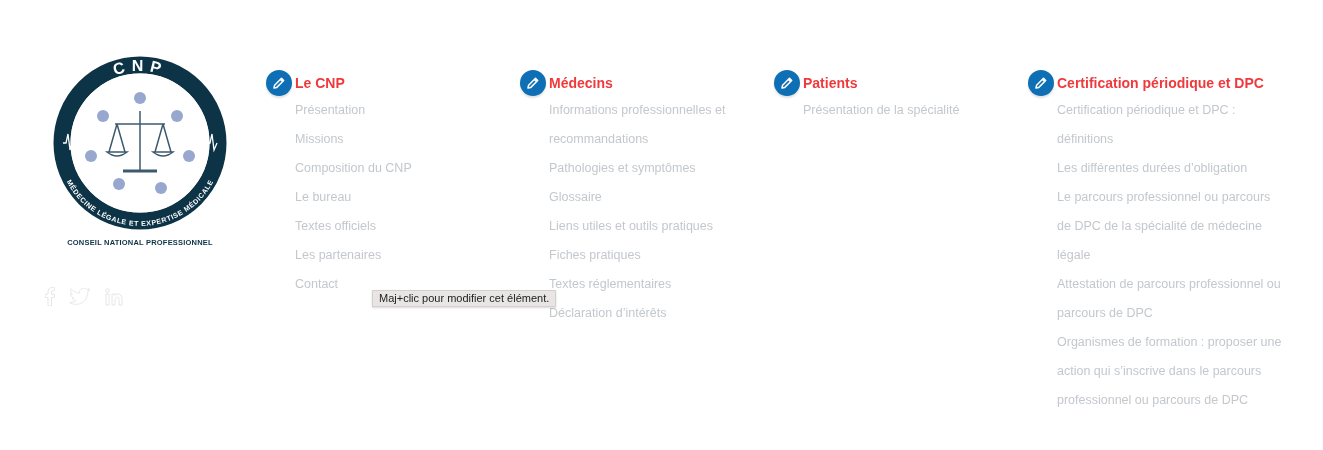  Describe the element at coordinates (581, 83) in the screenshot. I see `menu-heading: Médecins` at that location.